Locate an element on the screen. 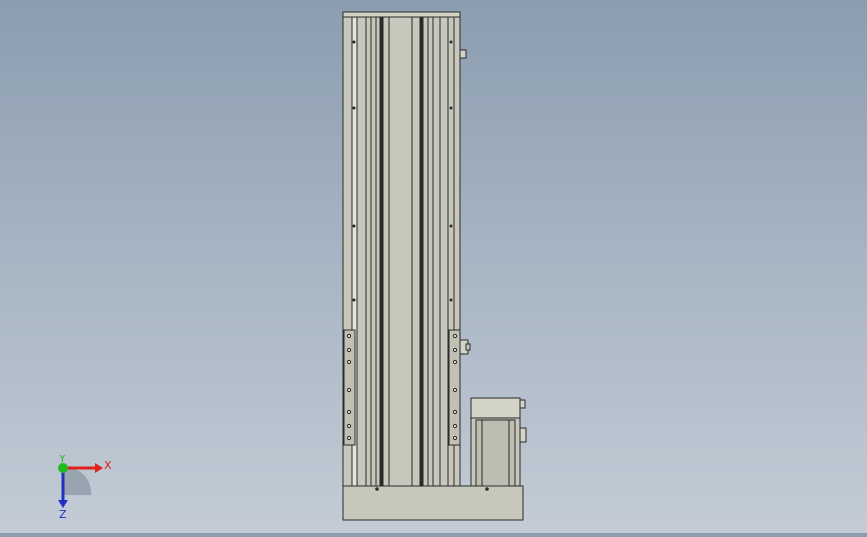  limit-sensor-connector is located at coordinates (468, 347).